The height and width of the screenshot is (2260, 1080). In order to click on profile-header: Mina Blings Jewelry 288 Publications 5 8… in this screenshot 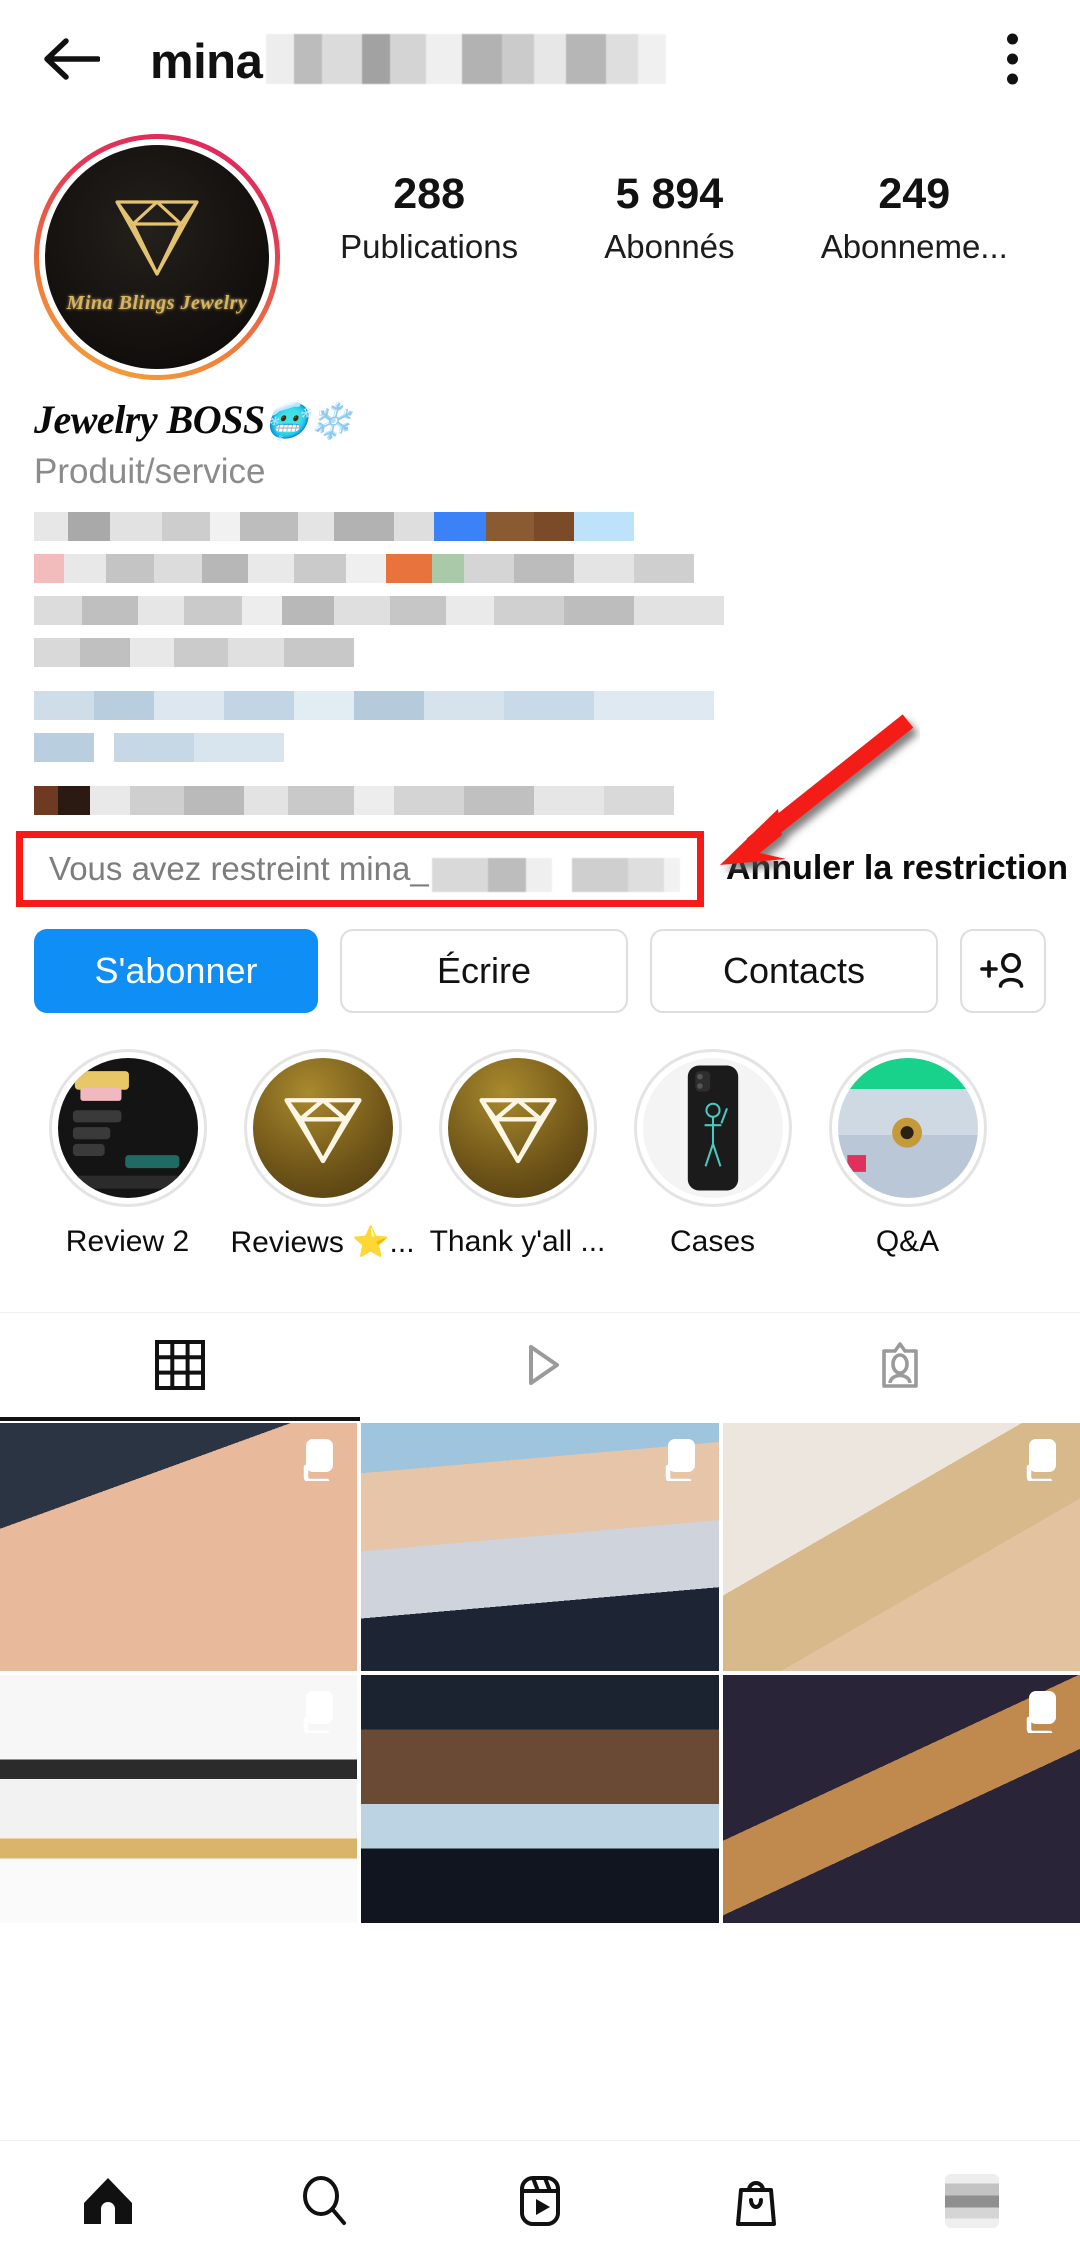, I will do `click(540, 249)`.